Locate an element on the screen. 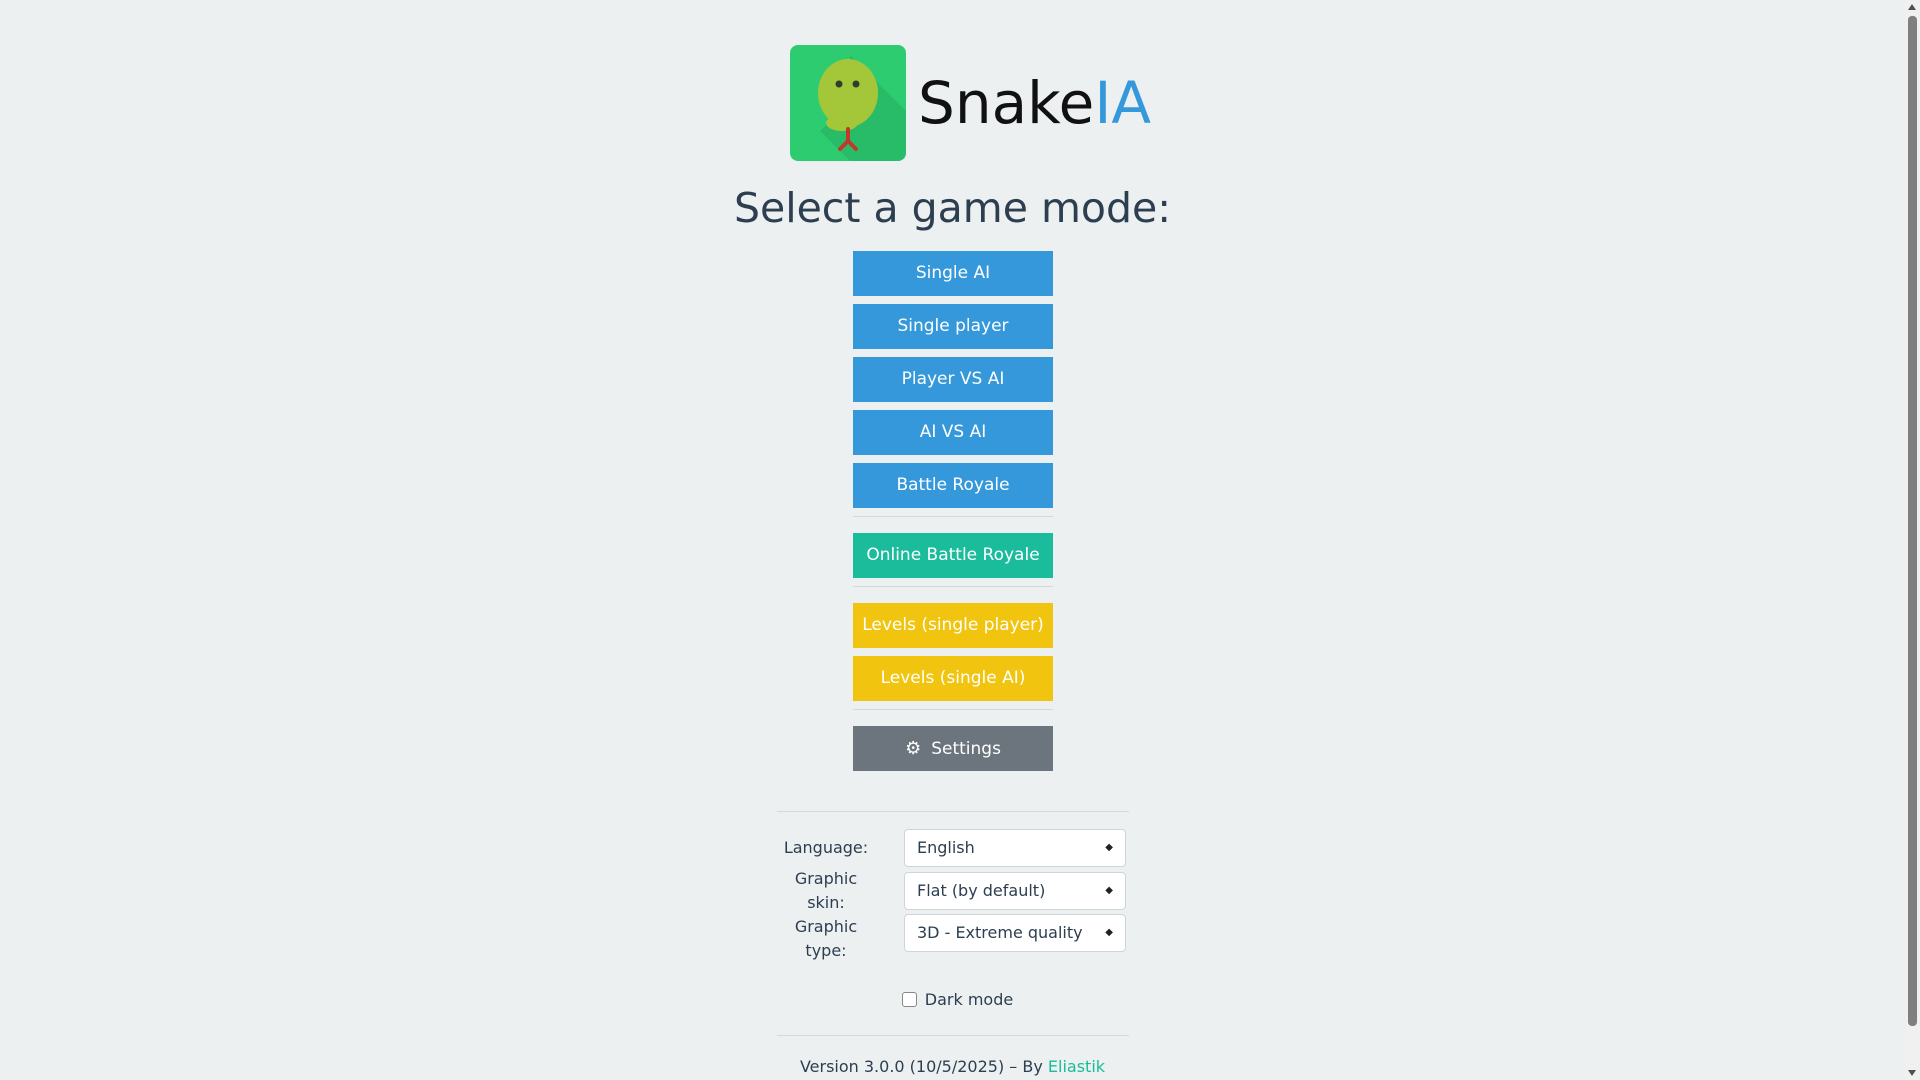  scrollbar is located at coordinates (1912, 540).